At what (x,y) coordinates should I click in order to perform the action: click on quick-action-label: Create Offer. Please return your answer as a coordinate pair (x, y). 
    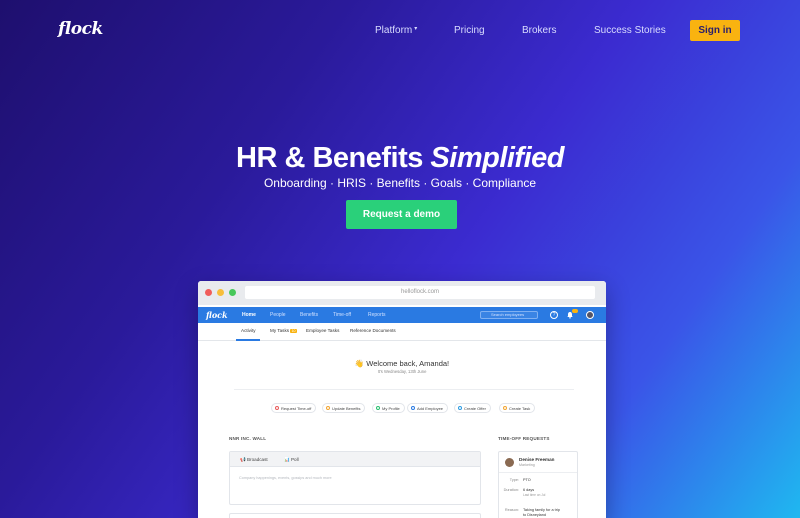
    Looking at the image, I should click on (475, 408).